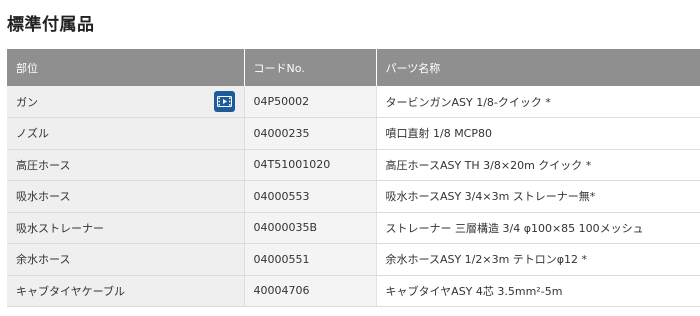  What do you see at coordinates (538, 228) in the screenshot?
I see `name-cell: ストレーナー 三層構造 3/4 φ100×85 100メッシュ` at bounding box center [538, 228].